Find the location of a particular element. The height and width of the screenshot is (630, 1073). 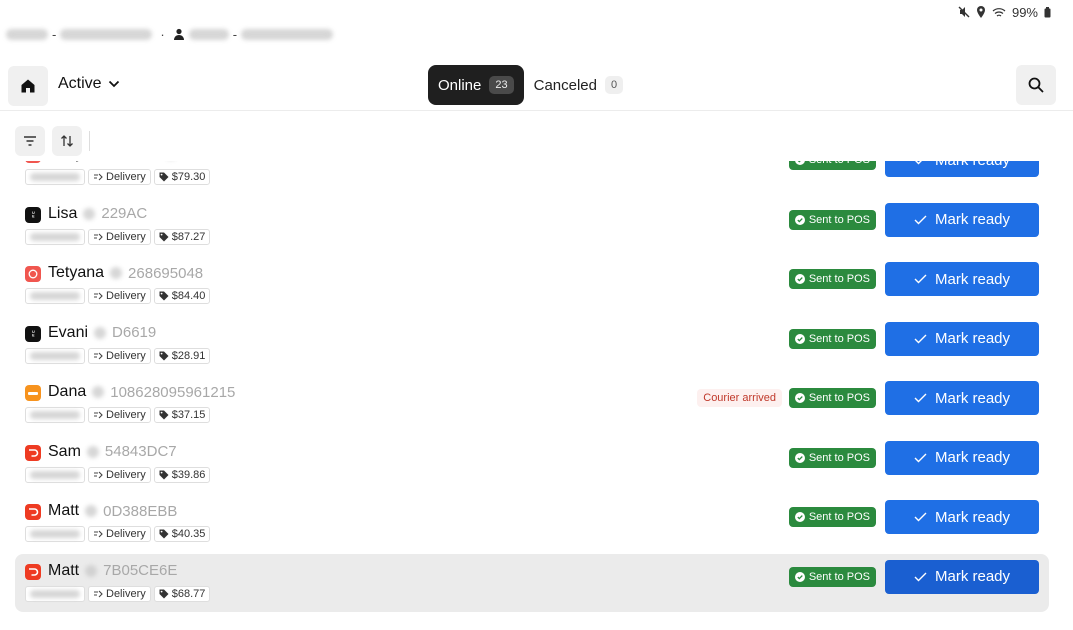

search-icon is located at coordinates (1036, 85).